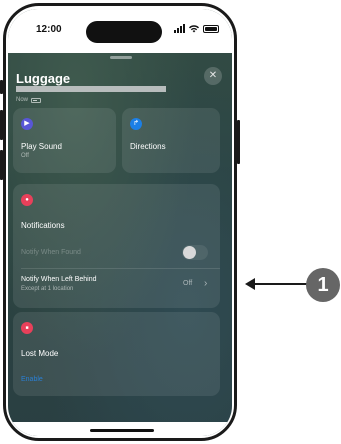  What do you see at coordinates (323, 285) in the screenshot?
I see `callout-badge: 1` at bounding box center [323, 285].